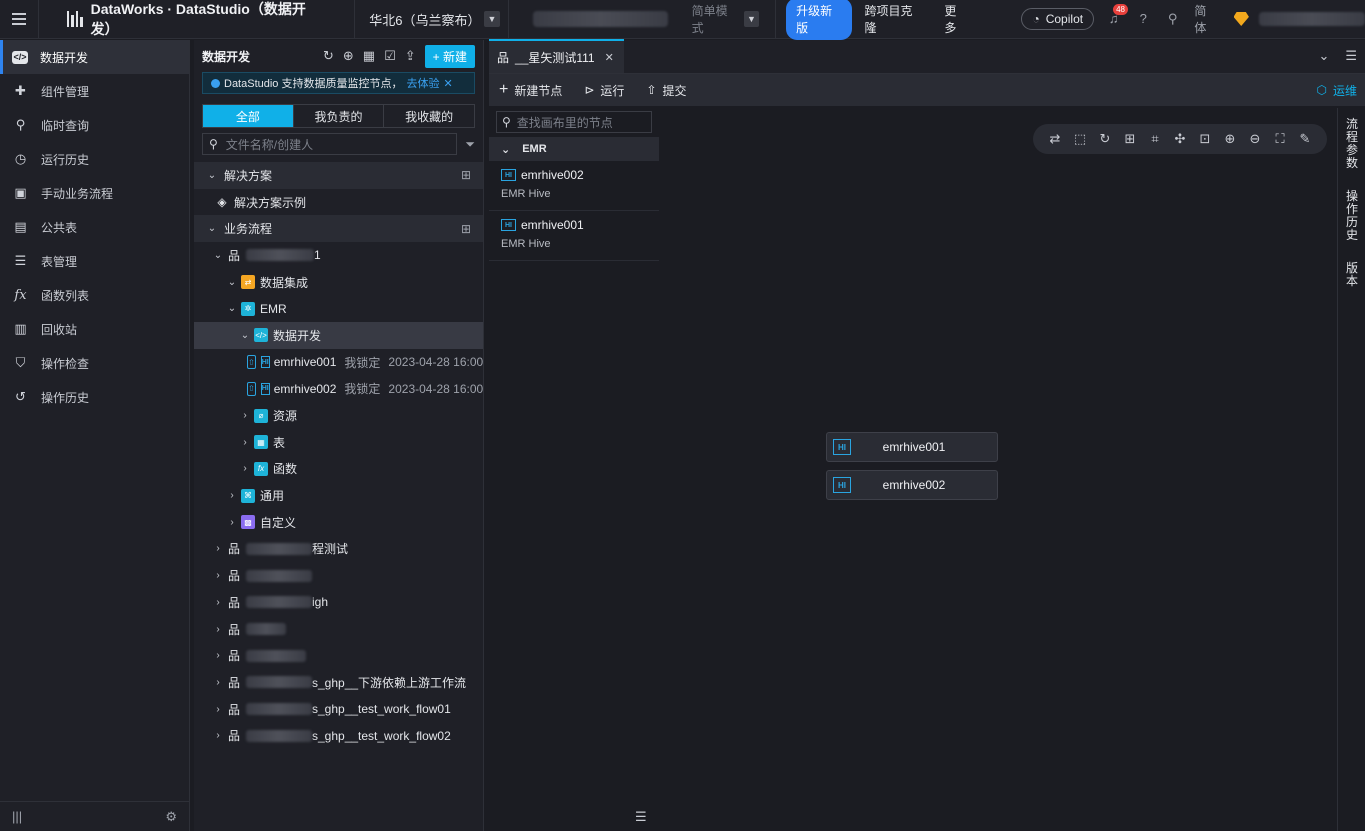 This screenshot has width=1365, height=831. What do you see at coordinates (574, 122) in the screenshot?
I see `node-search-input: ⚲ 查找画布里的节点` at bounding box center [574, 122].